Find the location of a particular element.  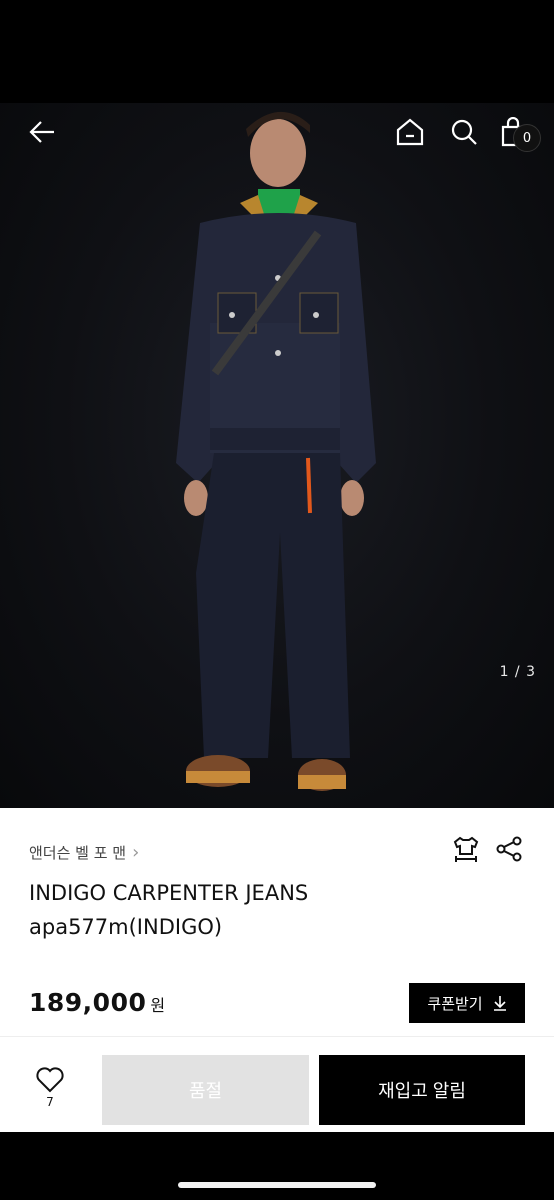

product-title: INDIGO CARPENTER JEANS apa577m(INDIGO) is located at coordinates (168, 910).